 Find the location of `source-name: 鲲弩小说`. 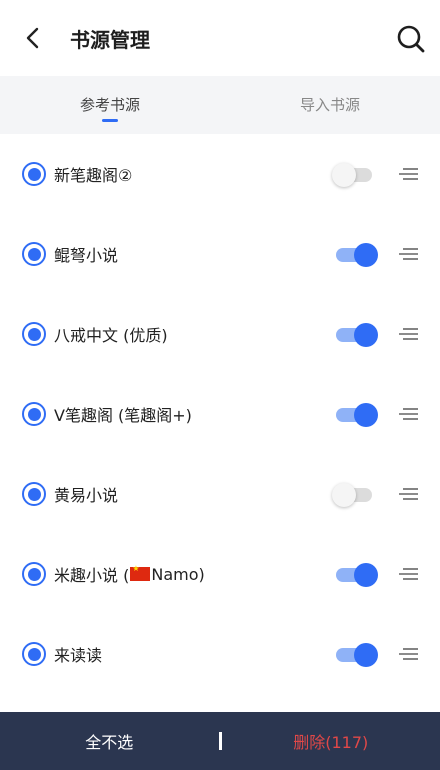

source-name: 鲲弩小说 is located at coordinates (86, 254).